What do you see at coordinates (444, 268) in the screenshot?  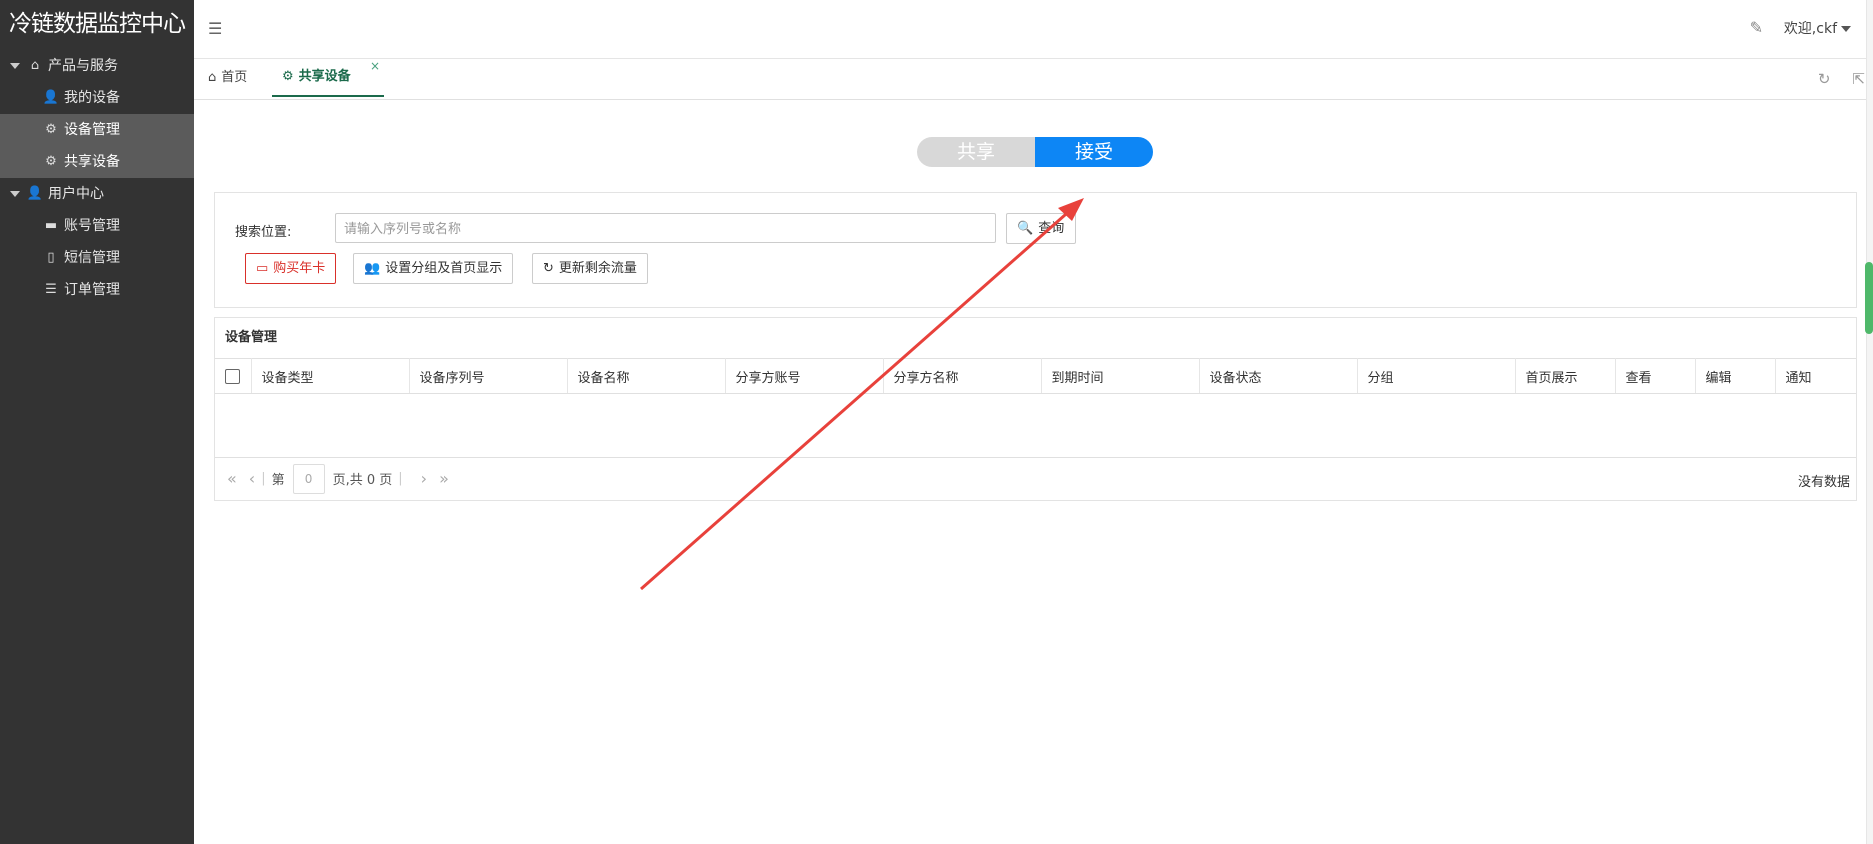 I see `group-button-label: 设置分组及首页显示` at bounding box center [444, 268].